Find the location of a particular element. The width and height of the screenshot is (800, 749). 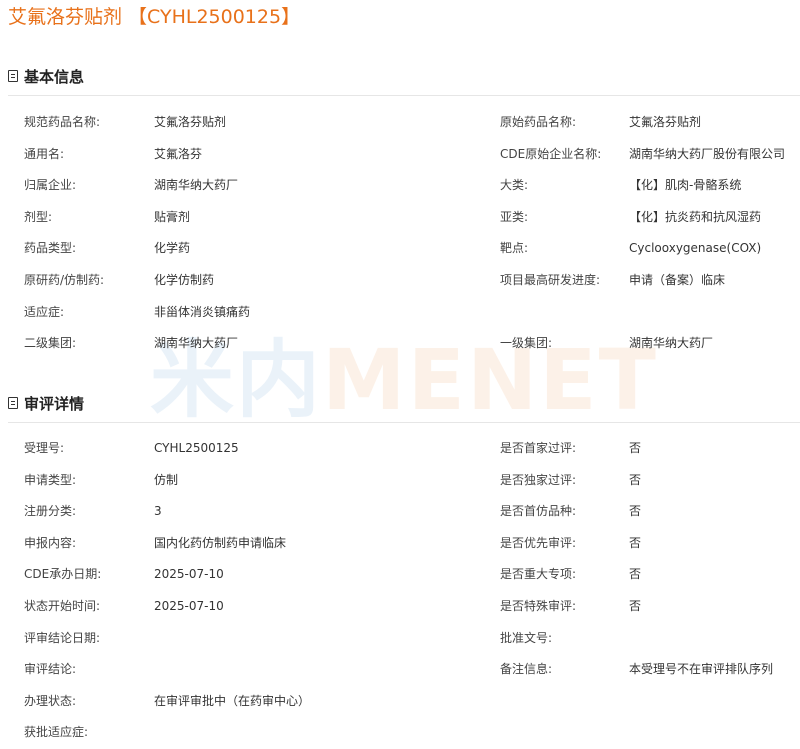

field-label: 办理状态: is located at coordinates (50, 700).